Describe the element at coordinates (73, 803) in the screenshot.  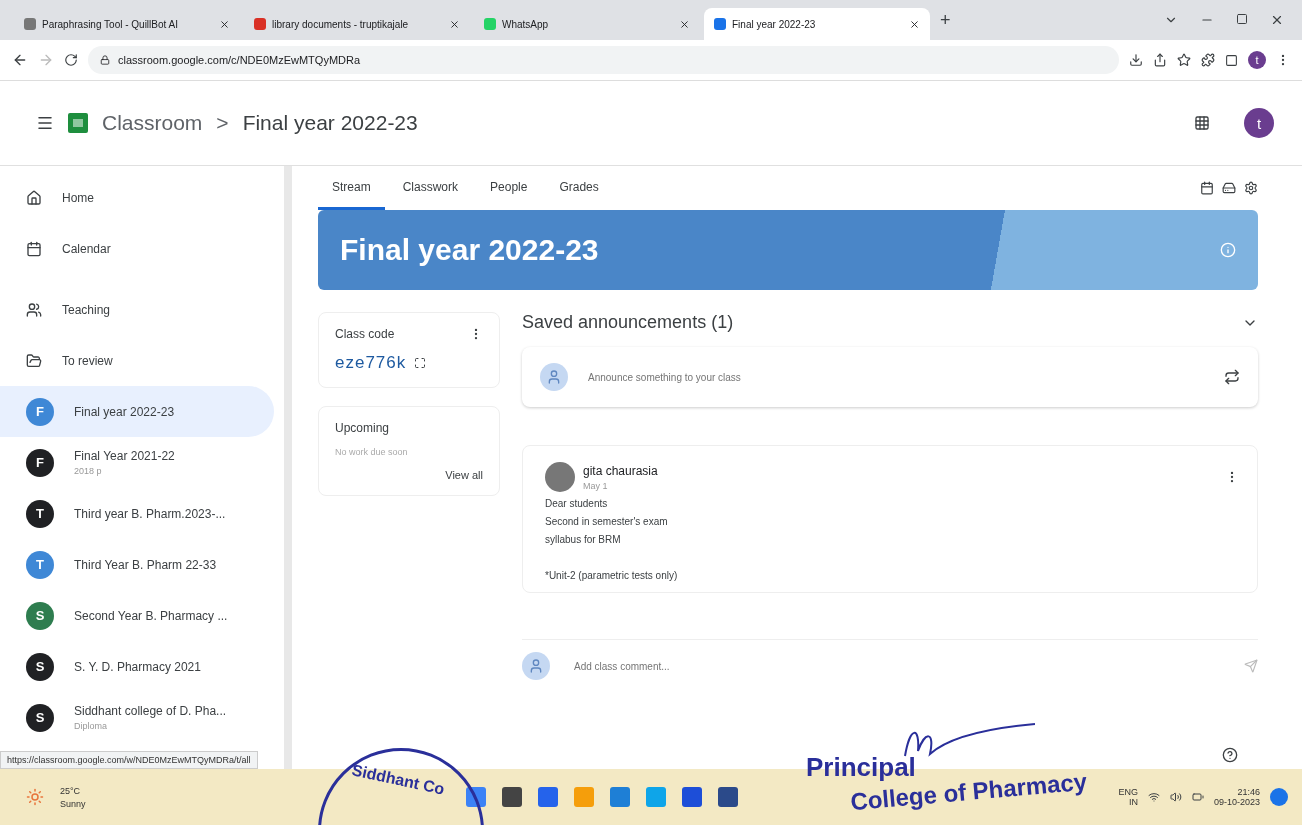
I see `weather-text: Sunny` at that location.